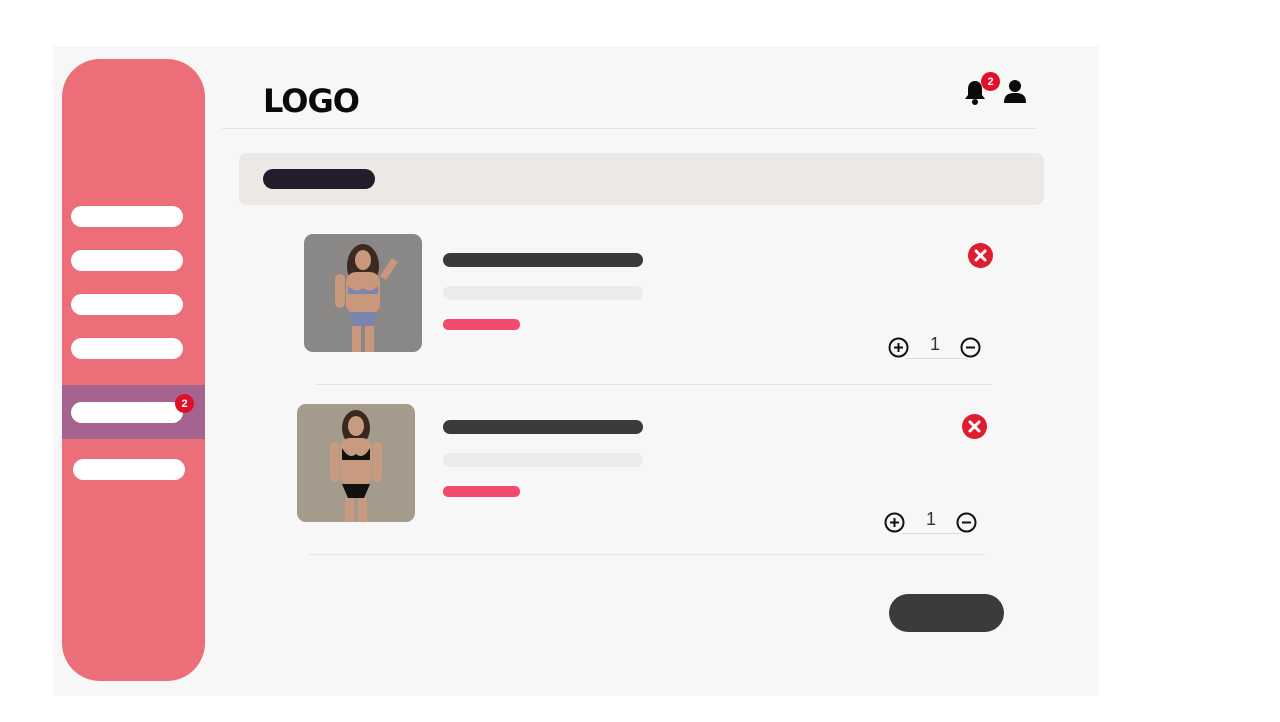 This screenshot has height=722, width=1280. I want to click on notification-badge: 2, so click(990, 81).